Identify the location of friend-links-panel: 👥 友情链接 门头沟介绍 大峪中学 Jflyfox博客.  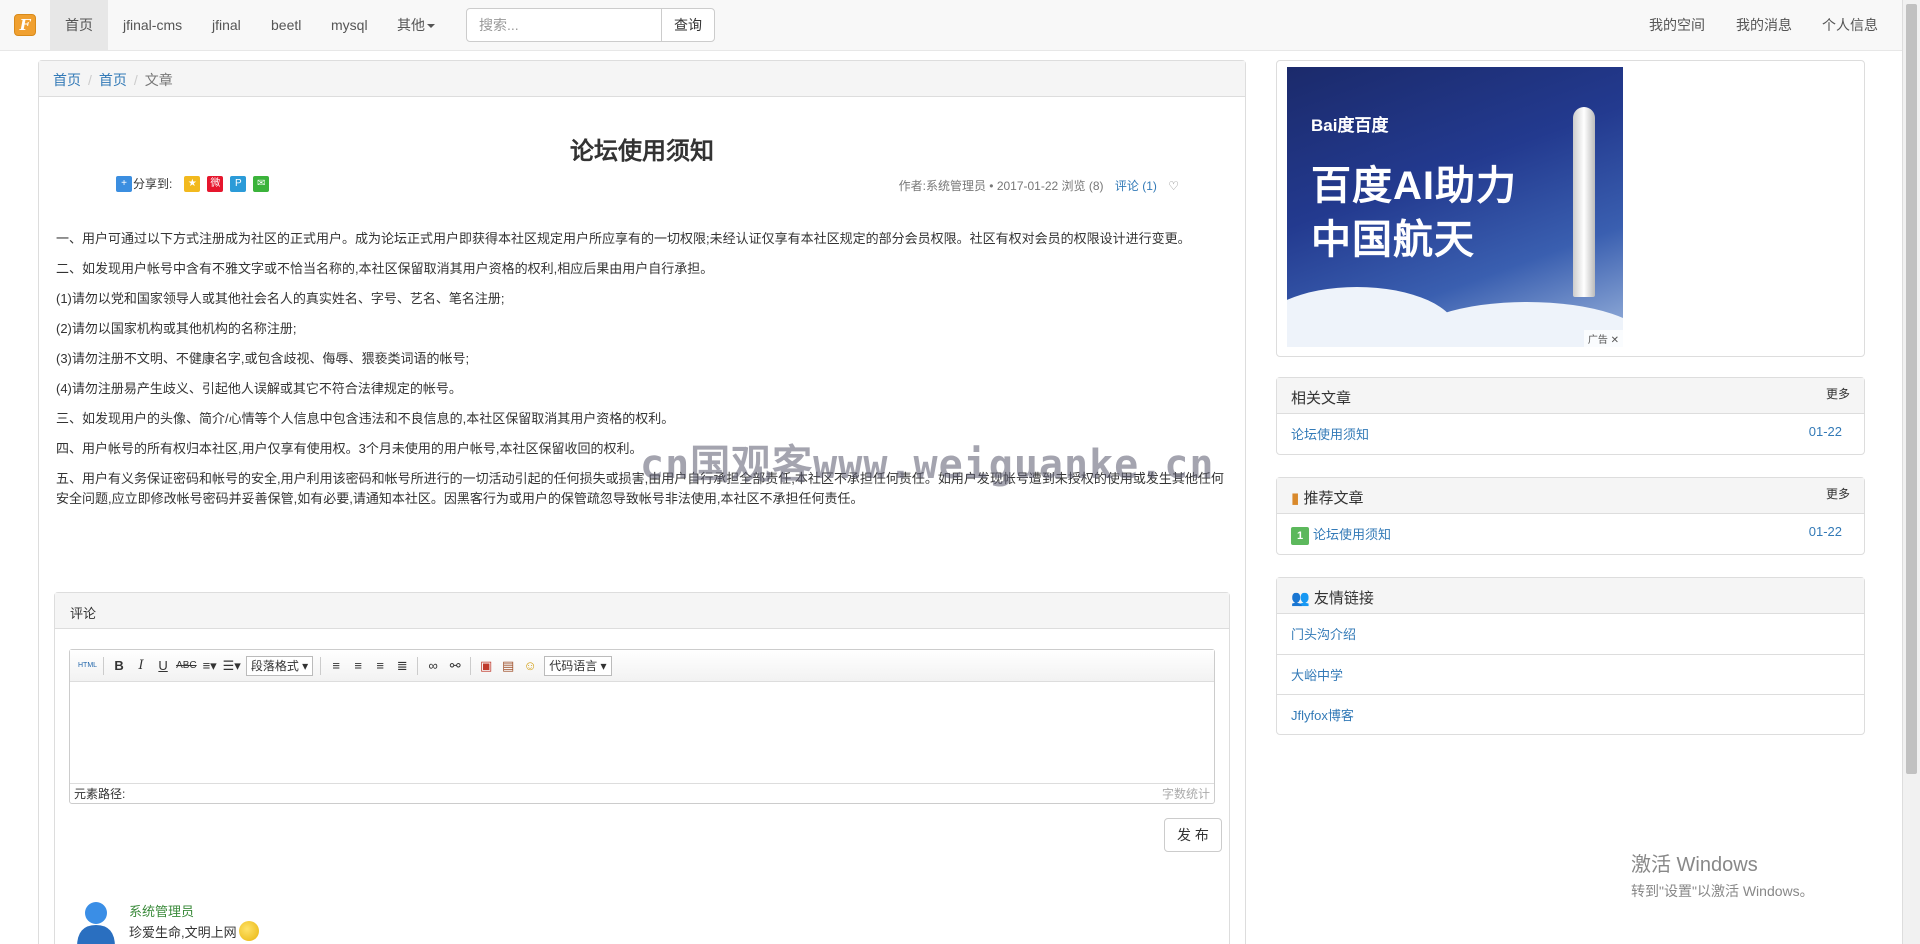
(1570, 656).